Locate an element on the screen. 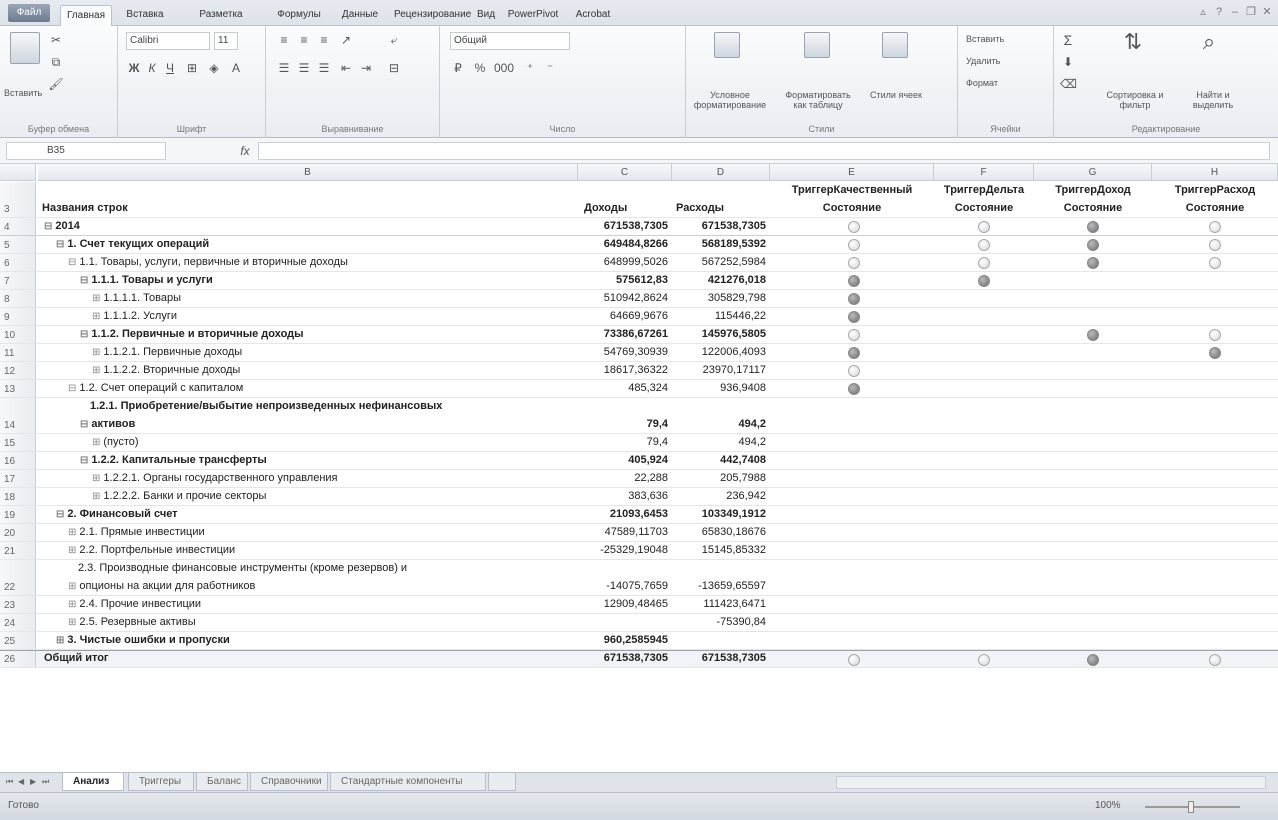 The height and width of the screenshot is (820, 1278). select-all-corner is located at coordinates (18, 172).